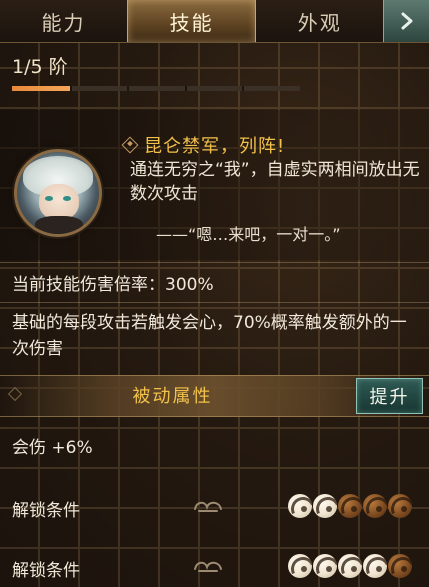  I want to click on avatar-face, so click(59, 202).